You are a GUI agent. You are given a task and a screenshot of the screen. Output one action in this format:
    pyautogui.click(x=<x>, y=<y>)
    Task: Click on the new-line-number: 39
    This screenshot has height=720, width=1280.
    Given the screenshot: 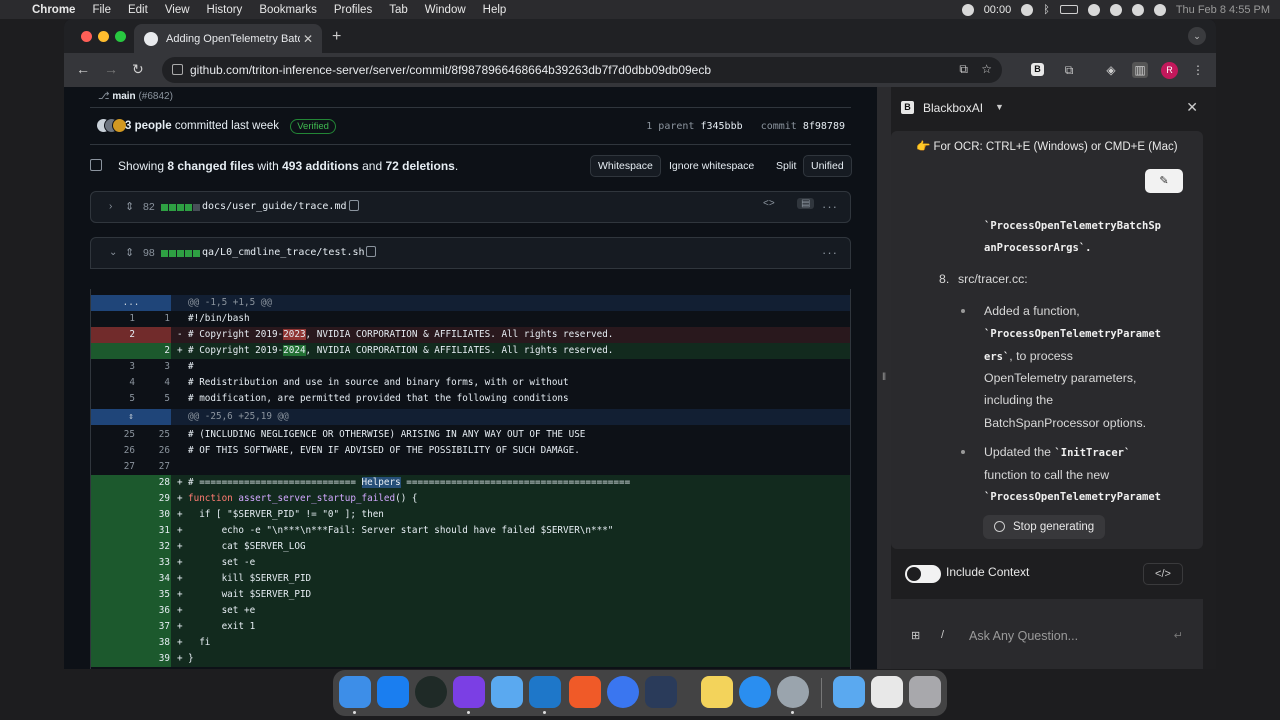 What is the action you would take?
    pyautogui.click(x=152, y=659)
    